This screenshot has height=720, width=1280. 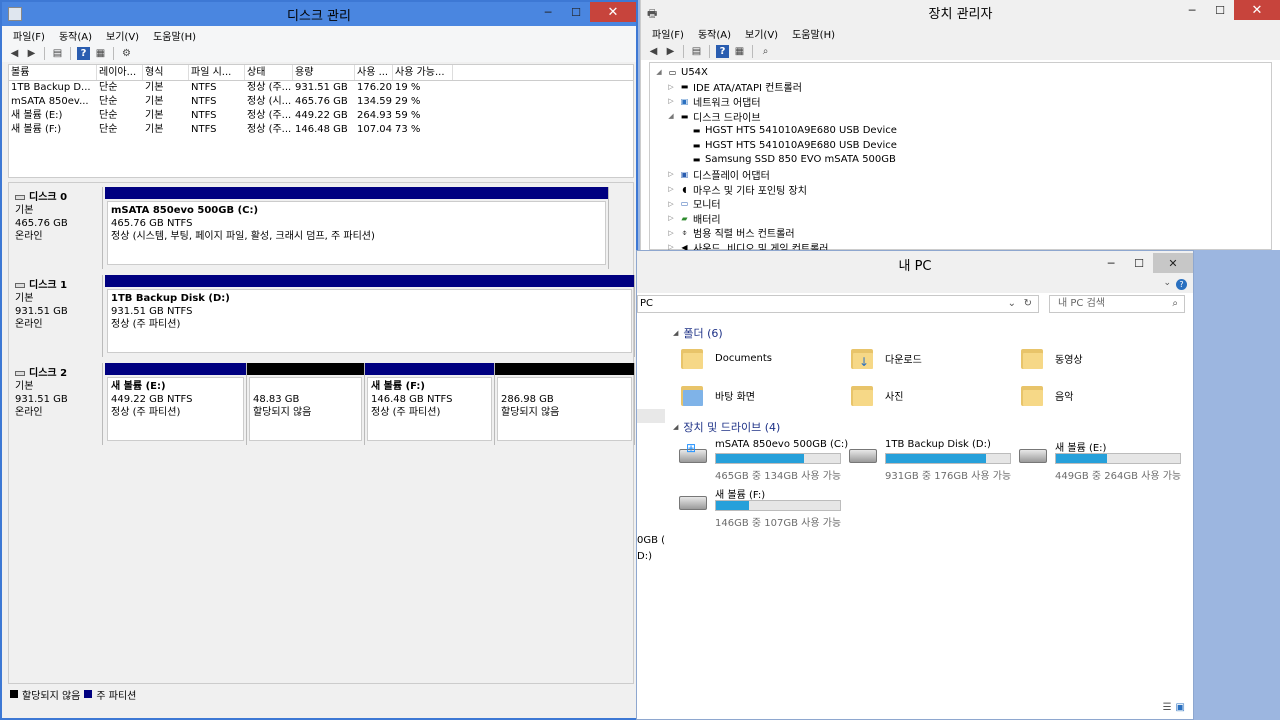 What do you see at coordinates (1104, 461) in the screenshot?
I see `drive-e: 새 볼륨 (E:) 449GB 중 264GB 사용 가능` at bounding box center [1104, 461].